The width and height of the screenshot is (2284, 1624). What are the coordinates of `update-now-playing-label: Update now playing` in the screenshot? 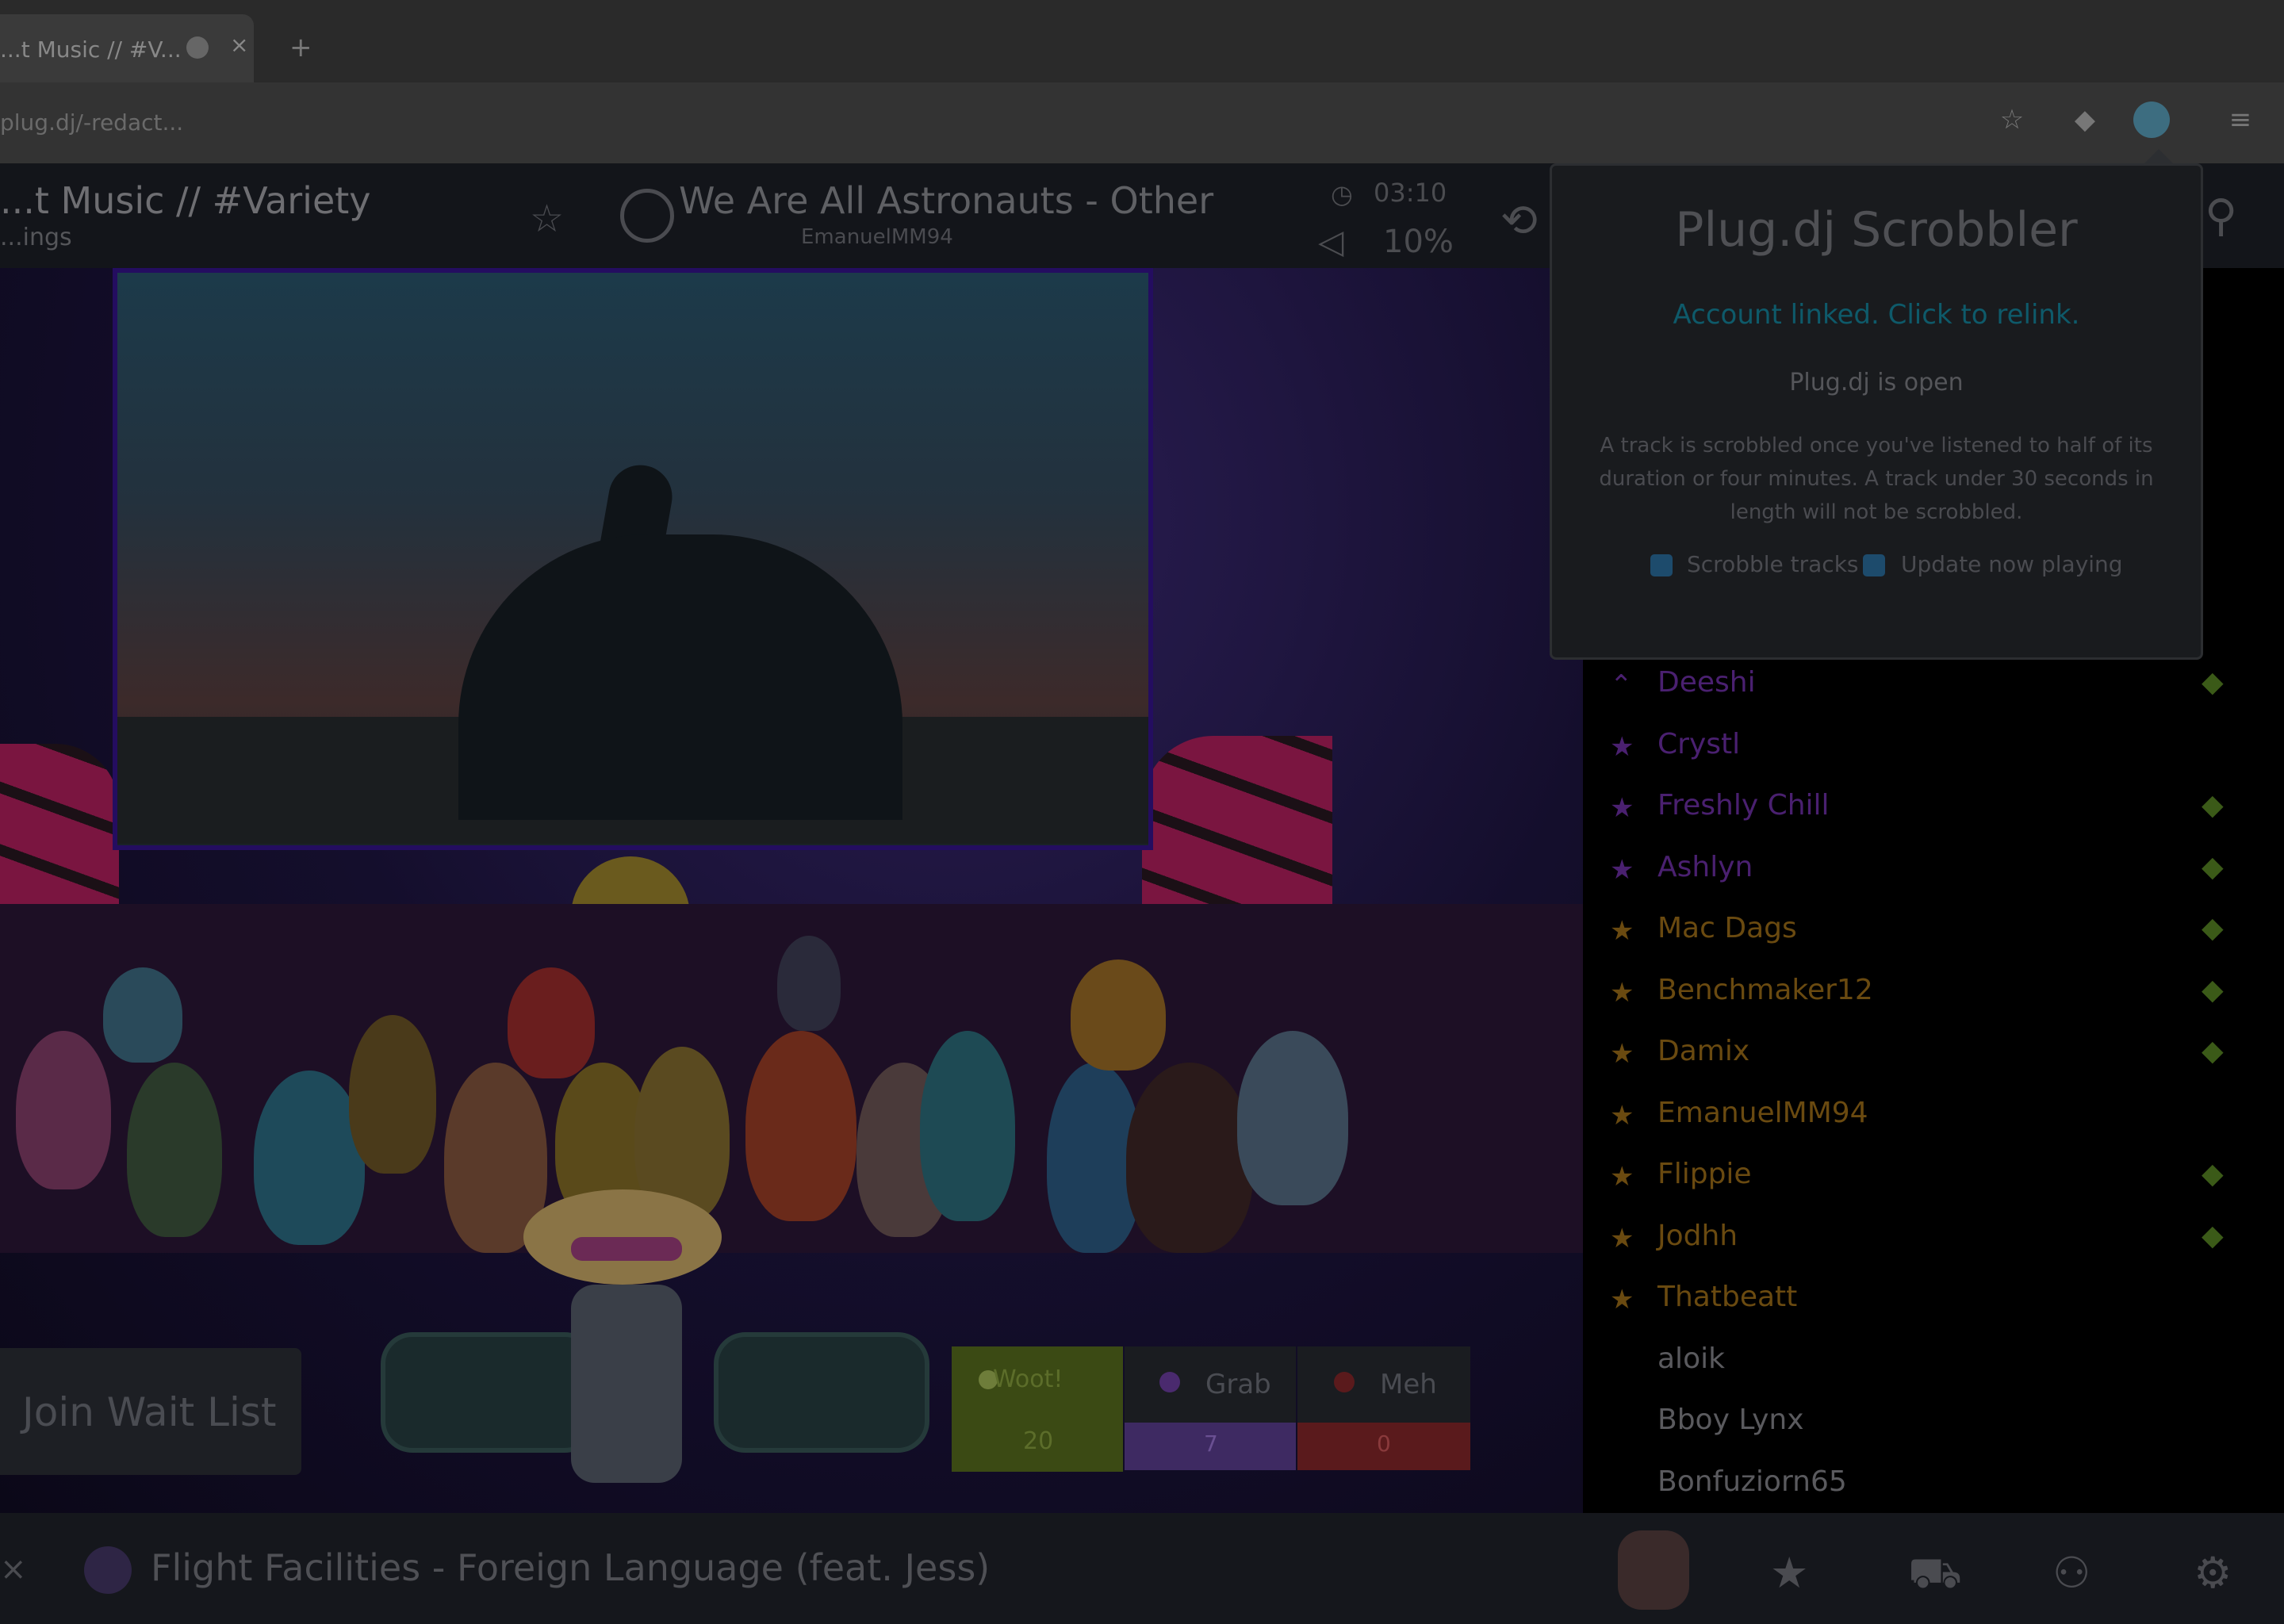 It's located at (2012, 564).